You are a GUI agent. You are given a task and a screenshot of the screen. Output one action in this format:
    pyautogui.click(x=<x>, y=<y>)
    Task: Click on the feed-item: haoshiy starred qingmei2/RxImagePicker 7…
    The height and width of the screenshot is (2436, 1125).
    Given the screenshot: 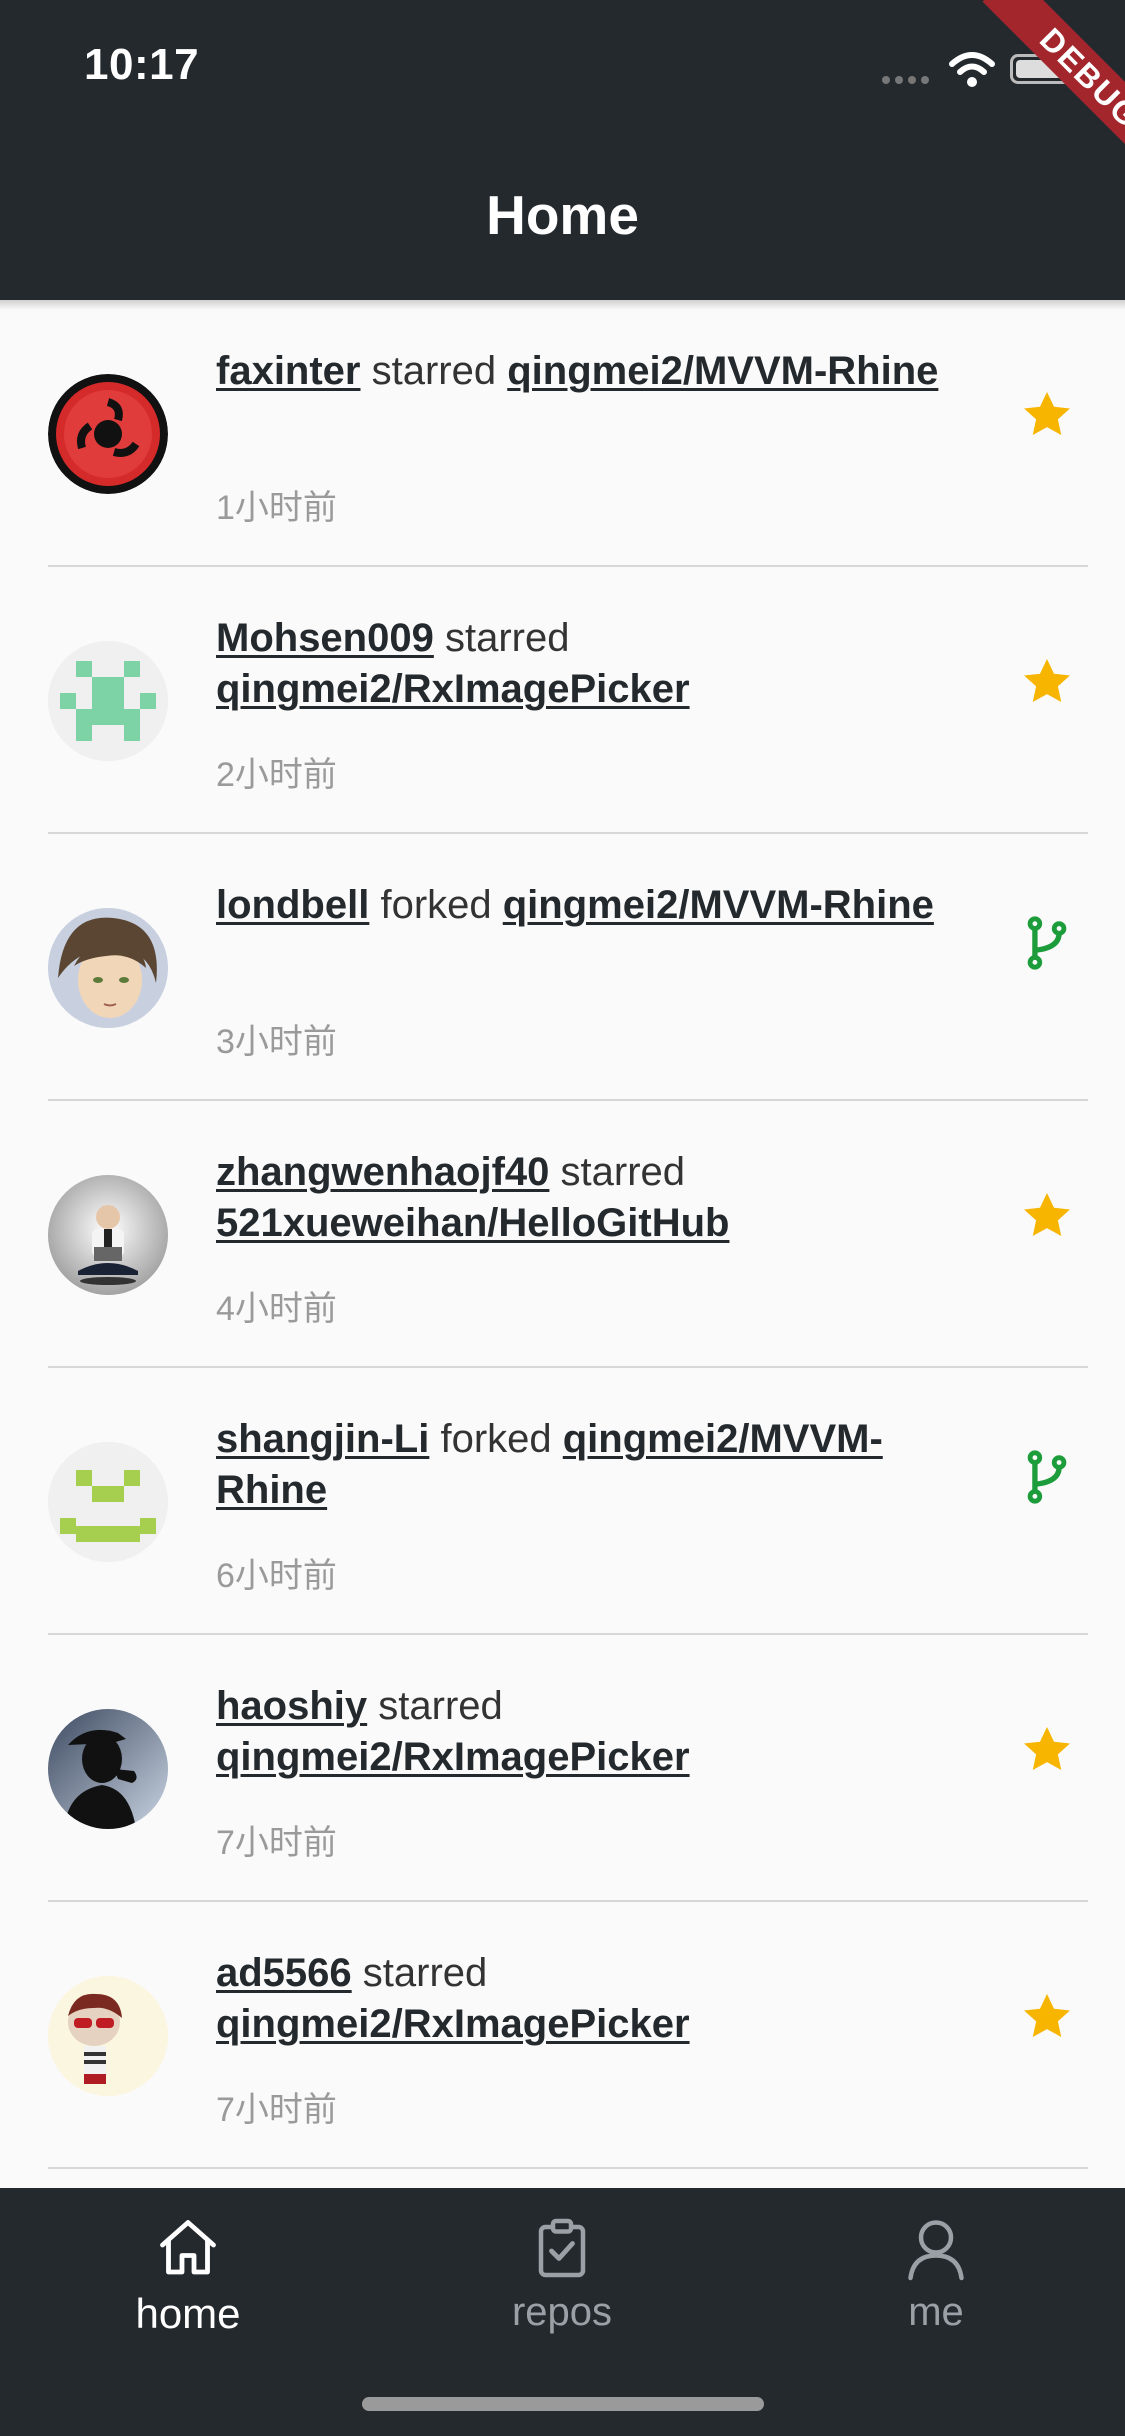 What is the action you would take?
    pyautogui.click(x=562, y=1768)
    